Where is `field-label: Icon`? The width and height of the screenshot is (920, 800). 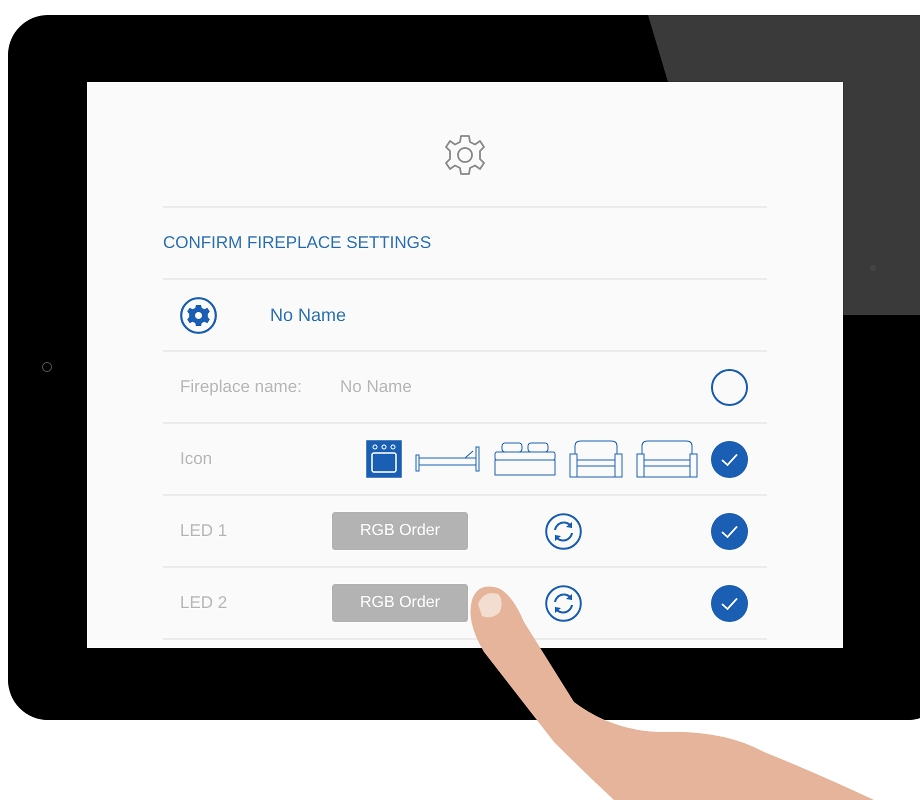
field-label: Icon is located at coordinates (196, 459).